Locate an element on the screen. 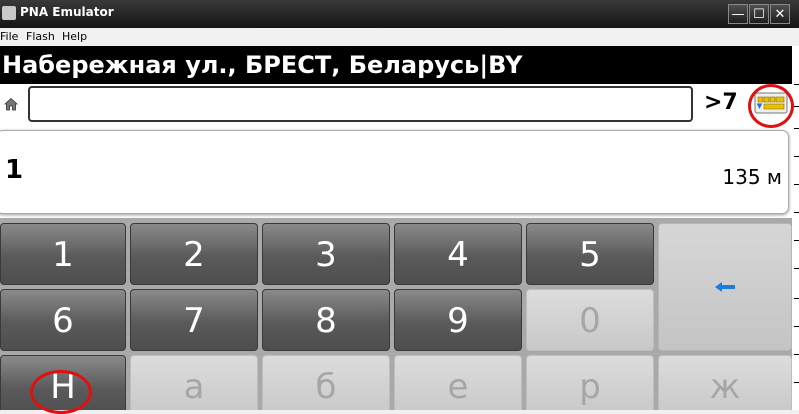 This screenshot has width=799, height=414. key-9: 9 is located at coordinates (458, 320).